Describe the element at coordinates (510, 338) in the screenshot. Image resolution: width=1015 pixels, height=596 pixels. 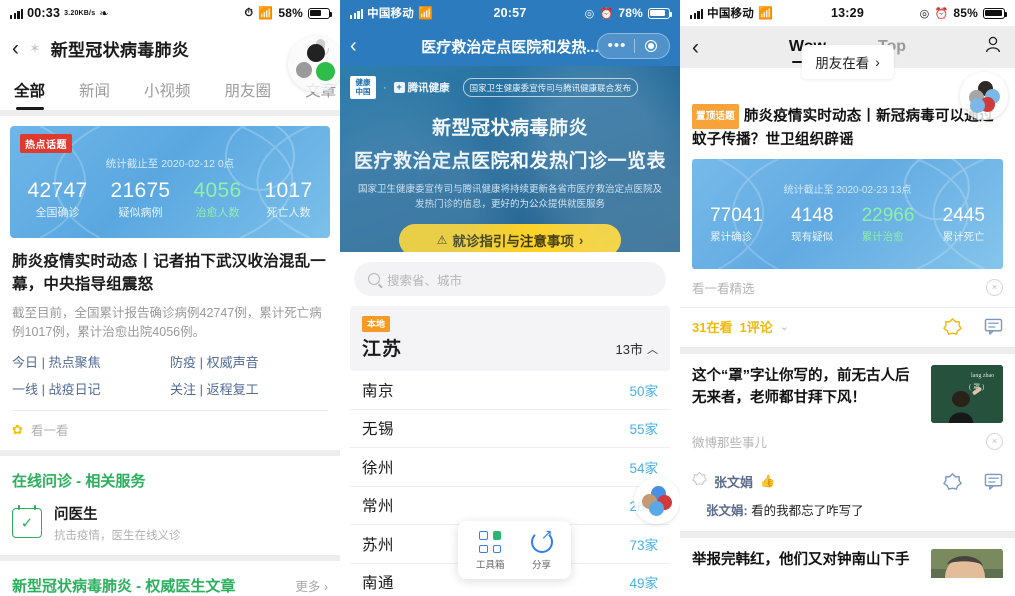
I see `province-header-jiangsu: 本地 江苏 13市 ︿` at that location.